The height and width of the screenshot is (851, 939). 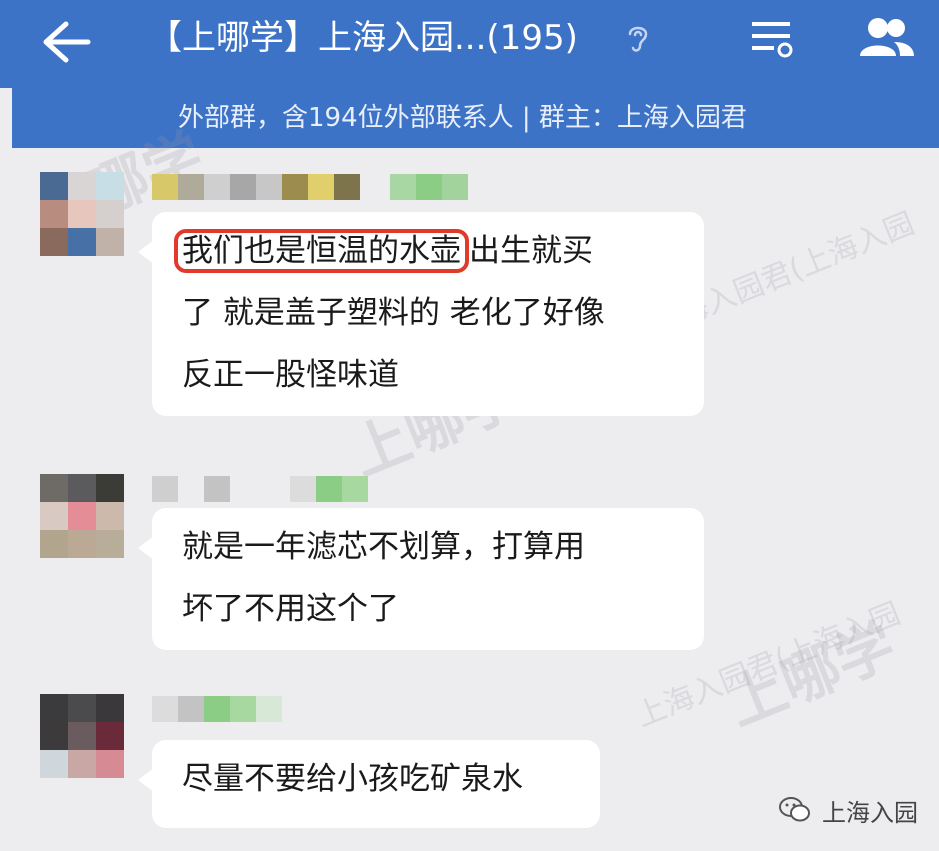 I want to click on message-line: 坏了不用这个了, so click(x=290, y=609).